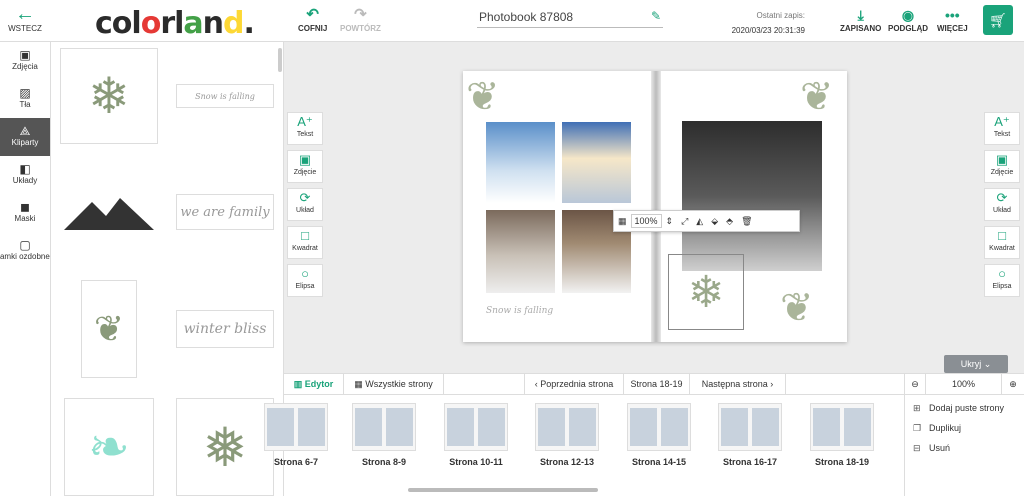 The width and height of the screenshot is (1024, 496). I want to click on tool-layout-left: ⟳ Układ, so click(305, 204).